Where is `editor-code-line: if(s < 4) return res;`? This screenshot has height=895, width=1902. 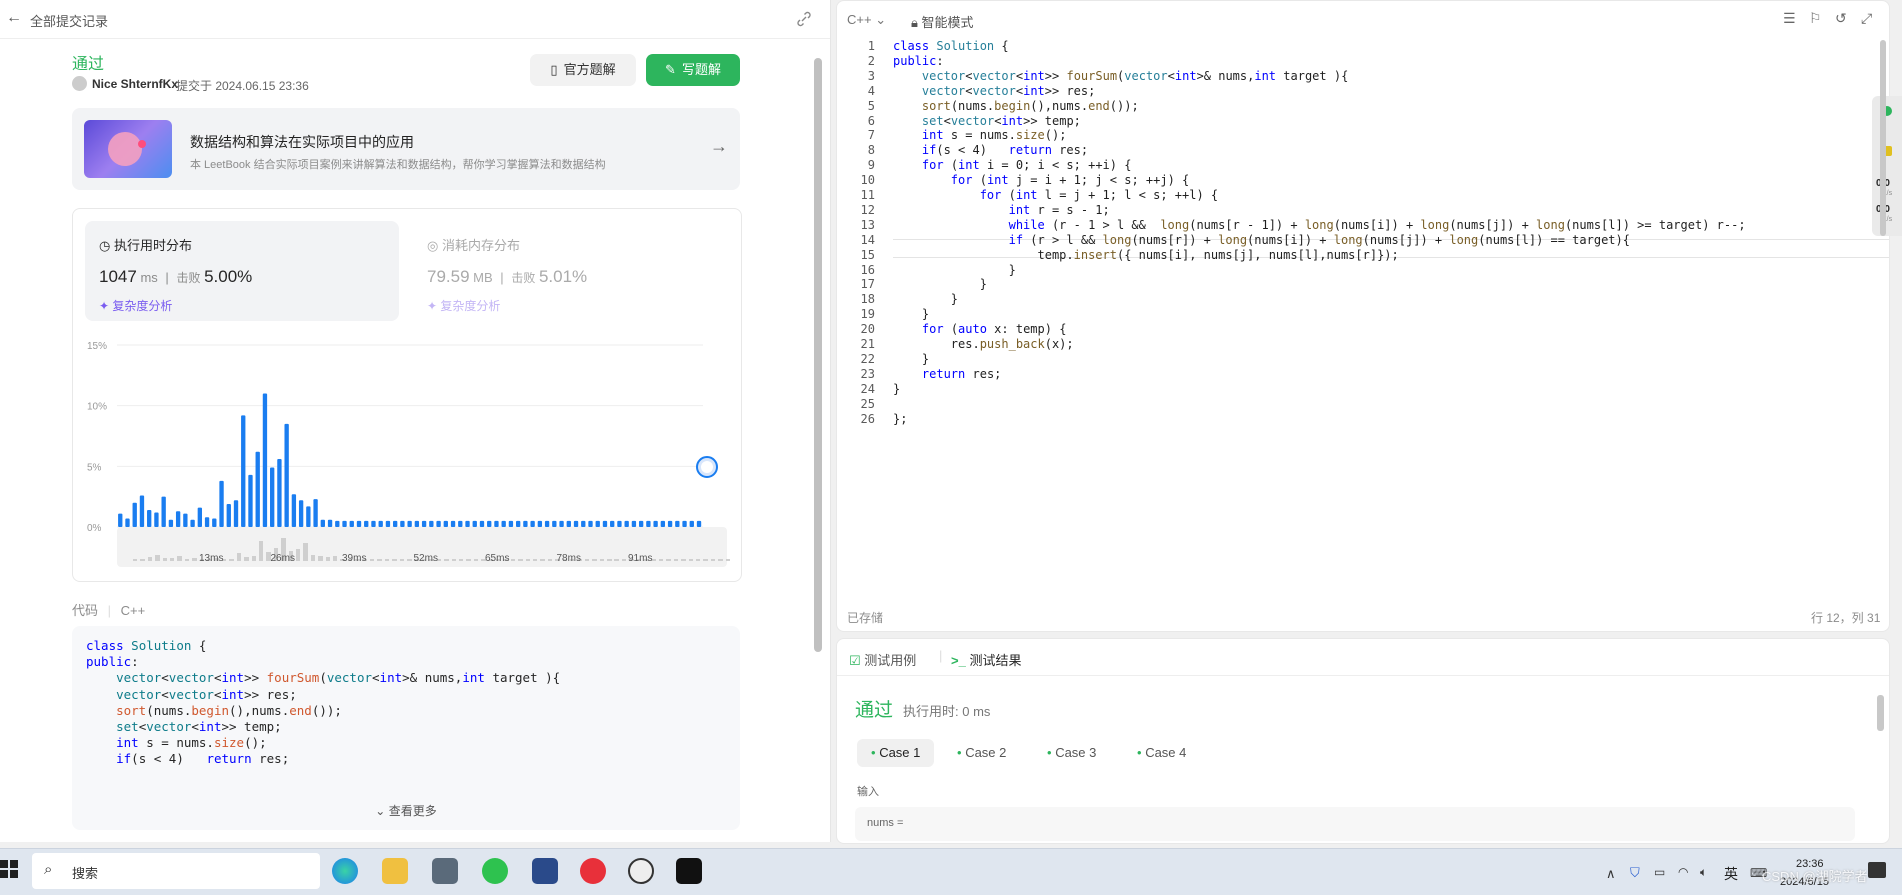 editor-code-line: if(s < 4) return res; is located at coordinates (990, 150).